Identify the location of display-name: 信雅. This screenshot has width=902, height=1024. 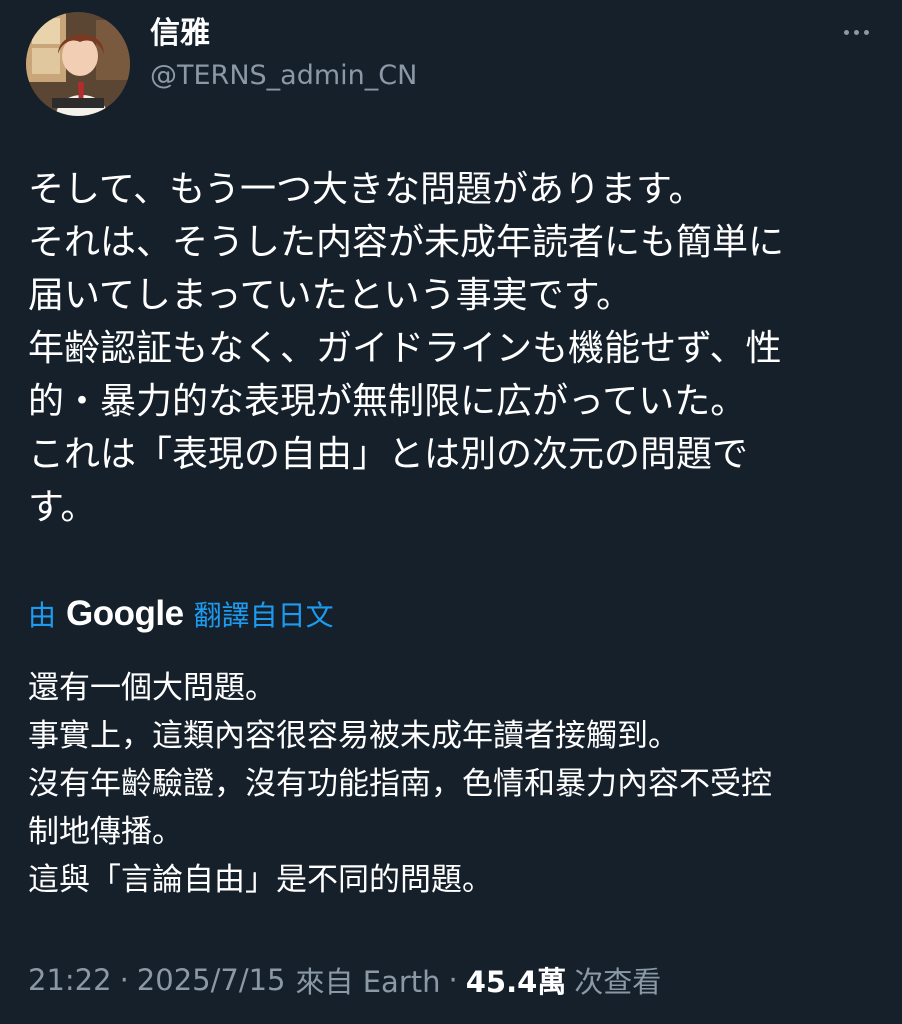
(180, 34).